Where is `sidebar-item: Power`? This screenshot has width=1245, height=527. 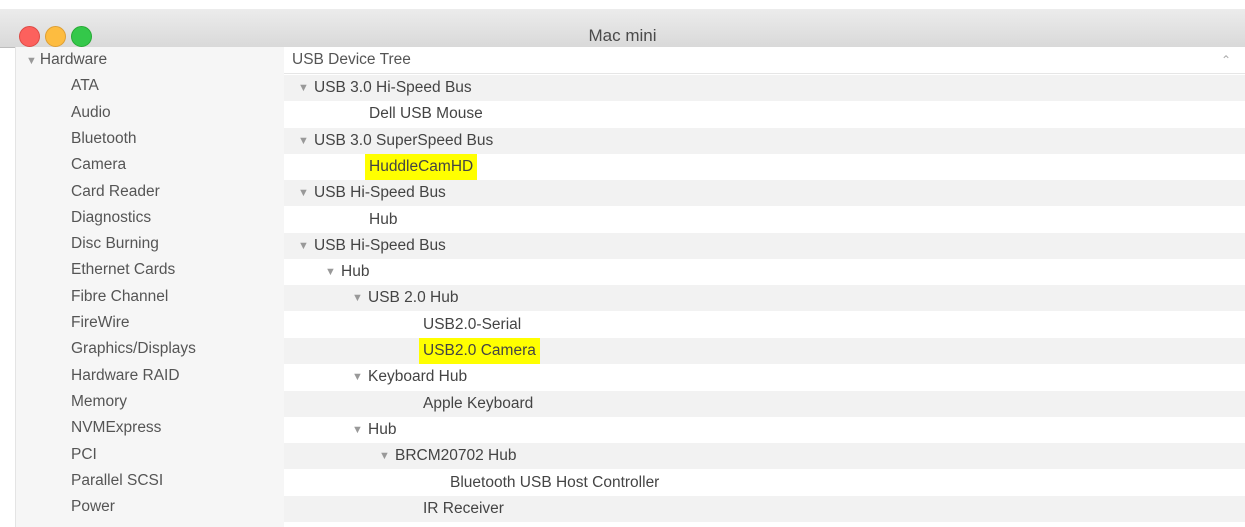
sidebar-item: Power is located at coordinates (93, 507).